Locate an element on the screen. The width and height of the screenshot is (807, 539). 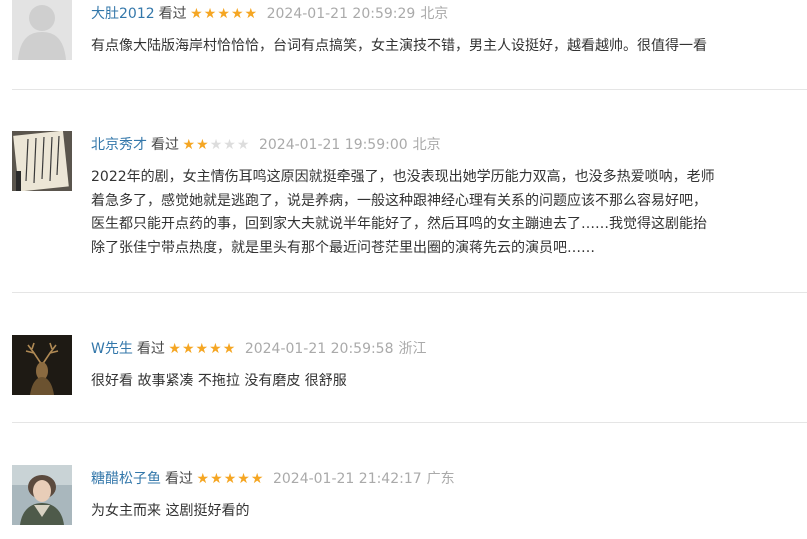
avatar-portrait is located at coordinates (42, 495).